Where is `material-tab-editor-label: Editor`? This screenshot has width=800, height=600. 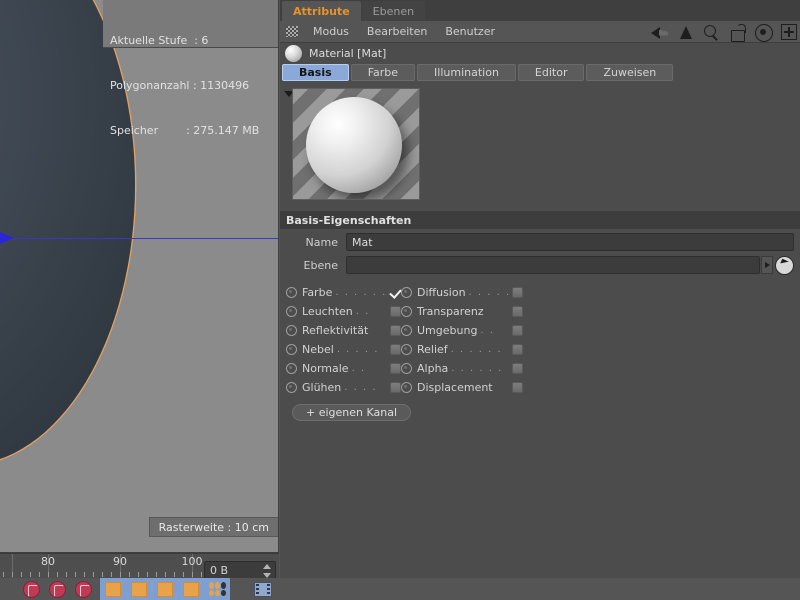 material-tab-editor-label: Editor is located at coordinates (551, 72).